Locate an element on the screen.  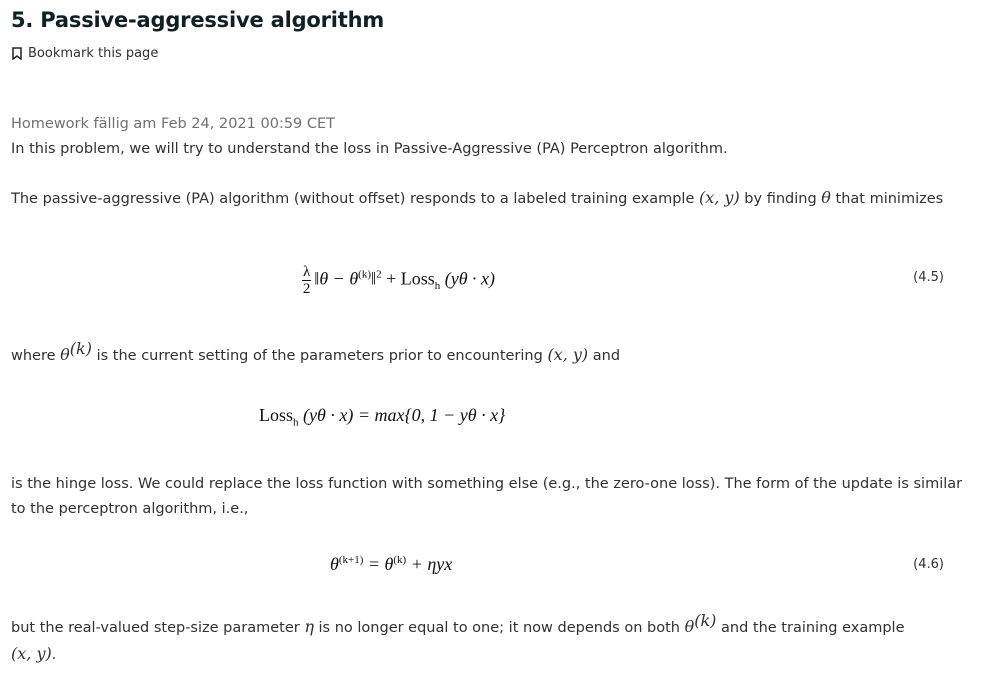
math: (yθ · x) is located at coordinates (468, 278).